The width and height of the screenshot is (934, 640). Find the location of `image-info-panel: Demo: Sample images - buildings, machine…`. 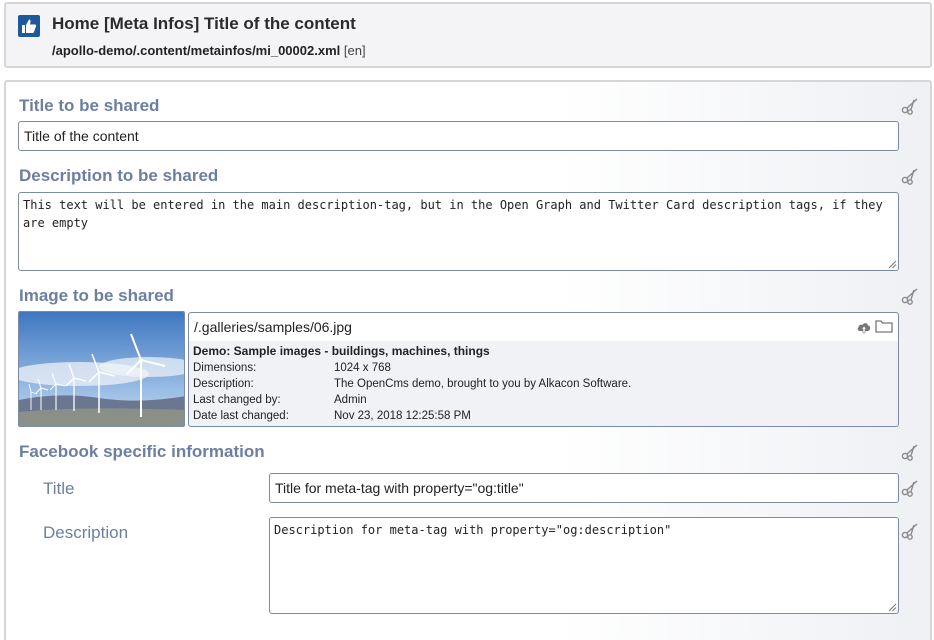

image-info-panel: Demo: Sample images - buildings, machine… is located at coordinates (543, 384).